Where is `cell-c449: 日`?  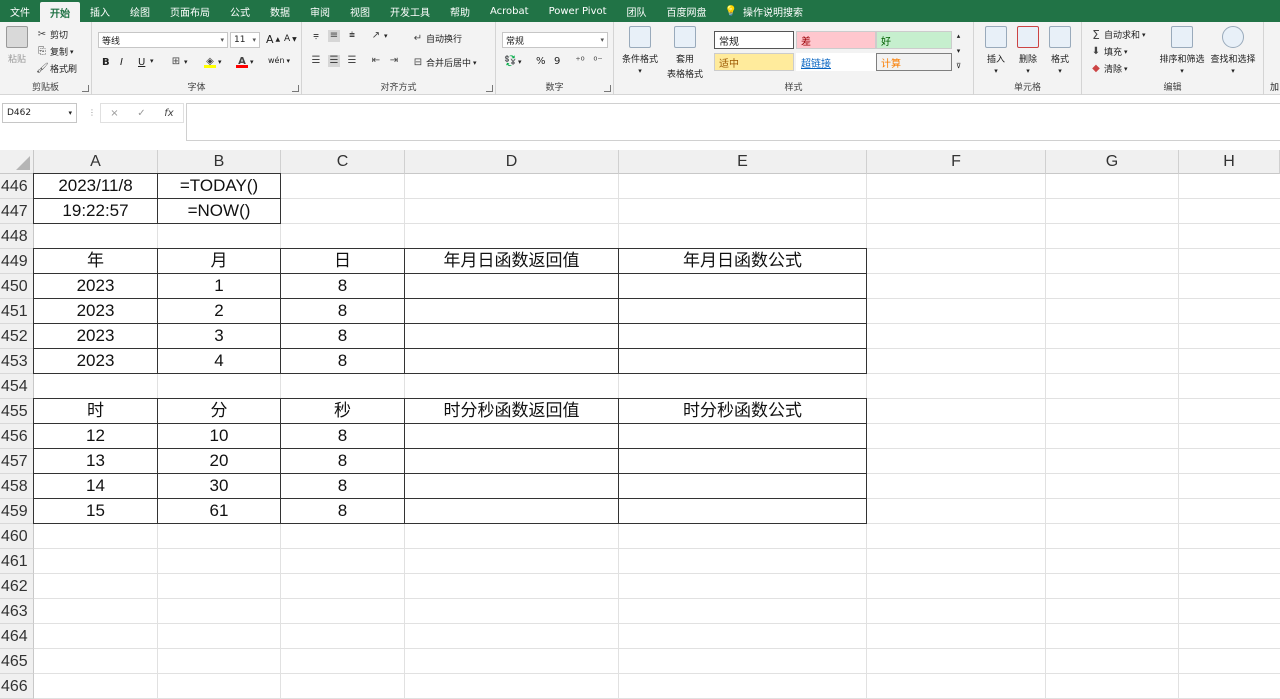
cell-c449: 日 is located at coordinates (342, 261).